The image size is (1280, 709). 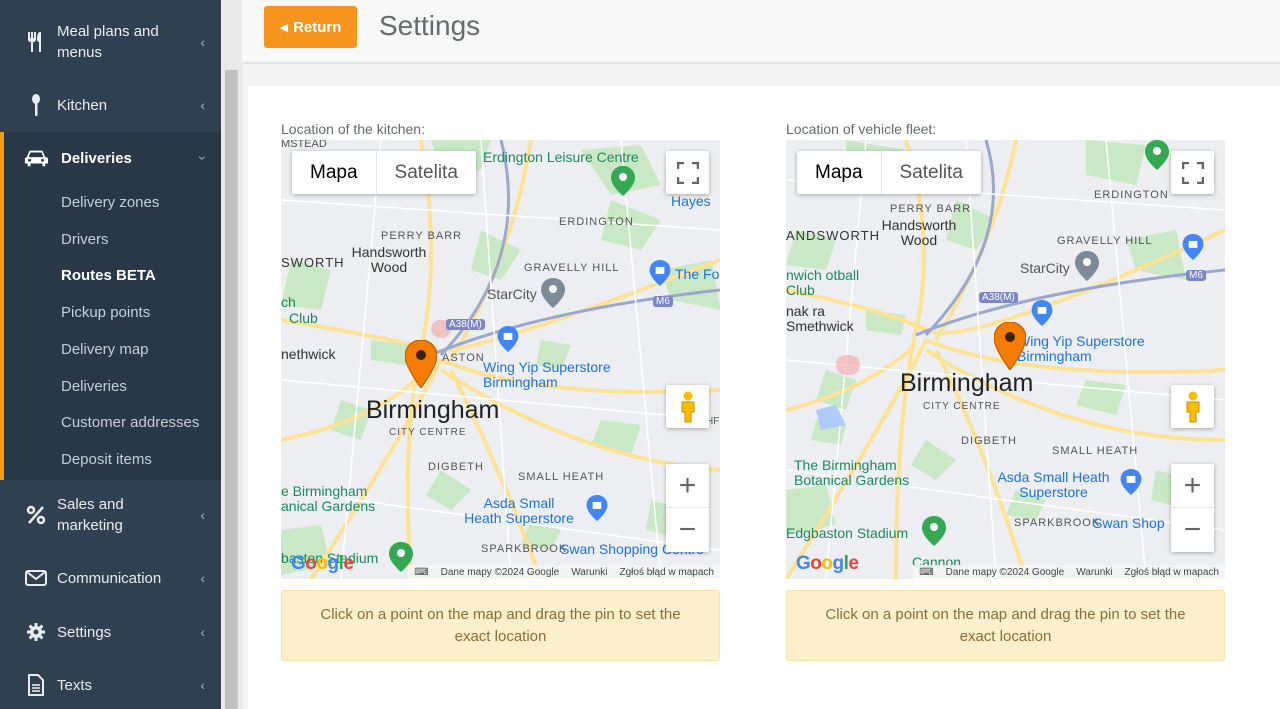 I want to click on scrollbar-thumb, so click(x=231, y=389).